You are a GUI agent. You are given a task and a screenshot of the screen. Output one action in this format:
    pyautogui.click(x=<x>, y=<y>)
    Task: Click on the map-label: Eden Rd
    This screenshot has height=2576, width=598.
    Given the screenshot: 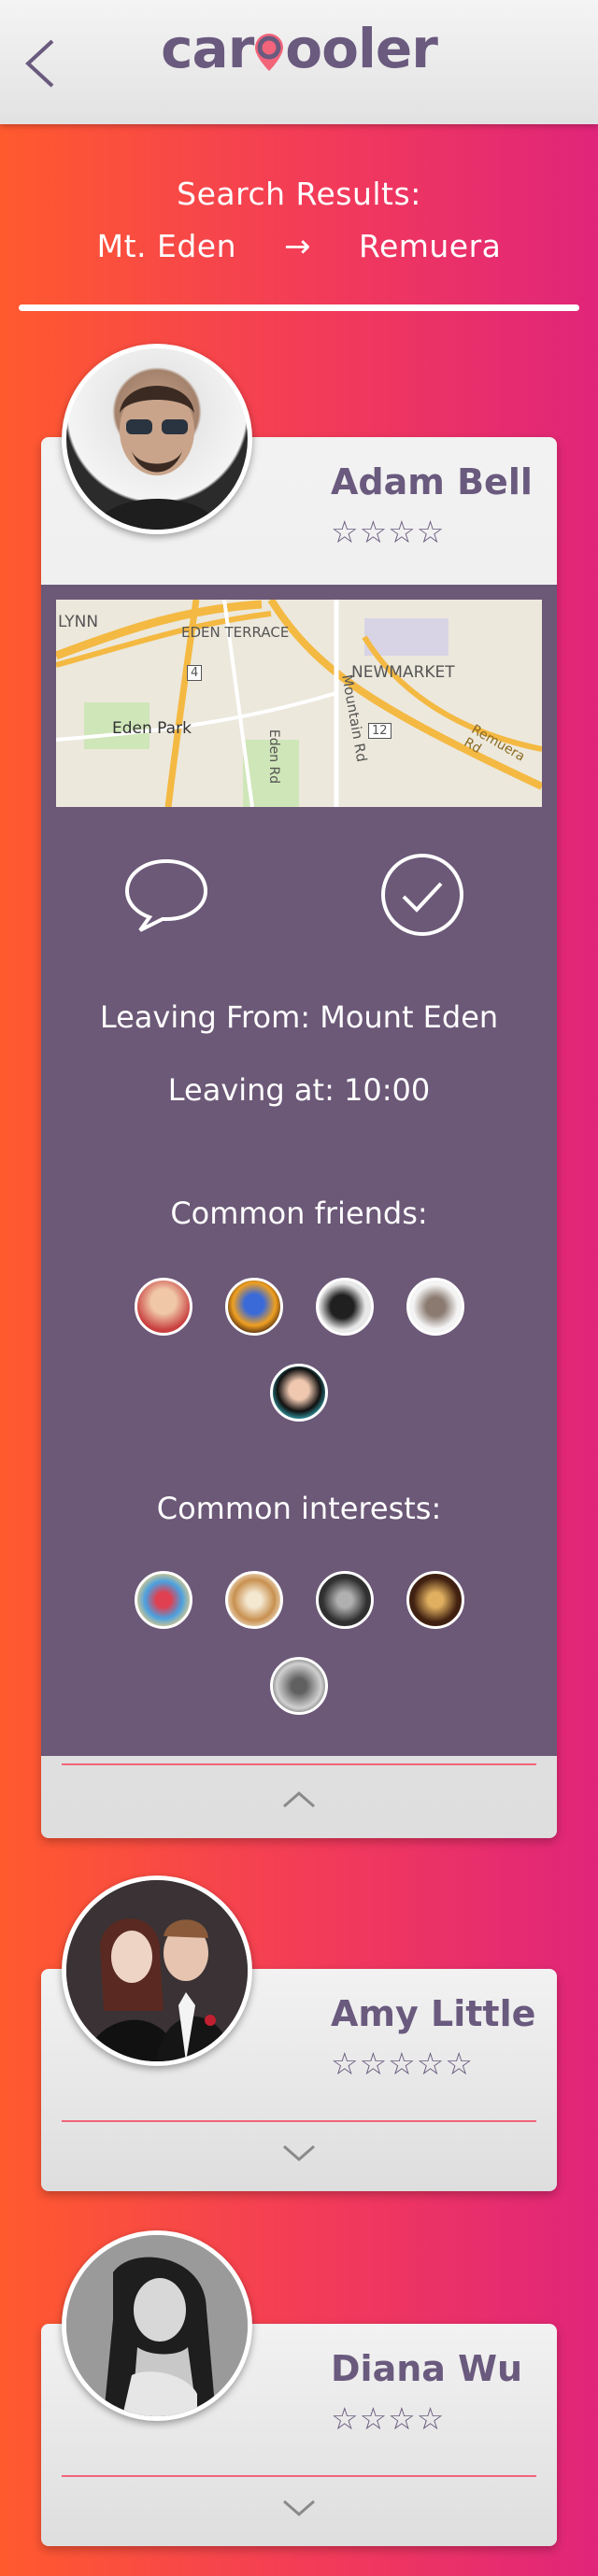 What is the action you would take?
    pyautogui.click(x=274, y=757)
    